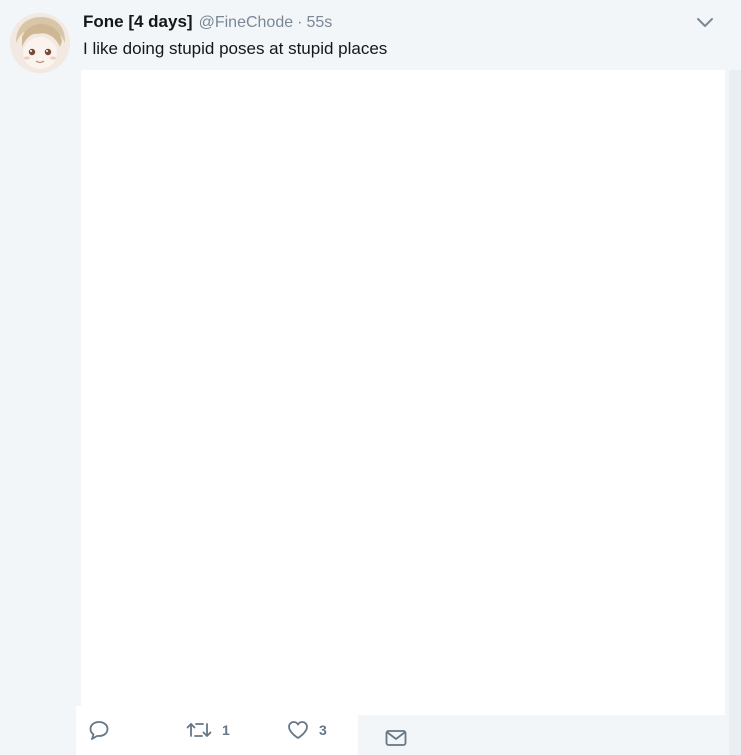 The image size is (741, 755). I want to click on direct-message-button, so click(396, 738).